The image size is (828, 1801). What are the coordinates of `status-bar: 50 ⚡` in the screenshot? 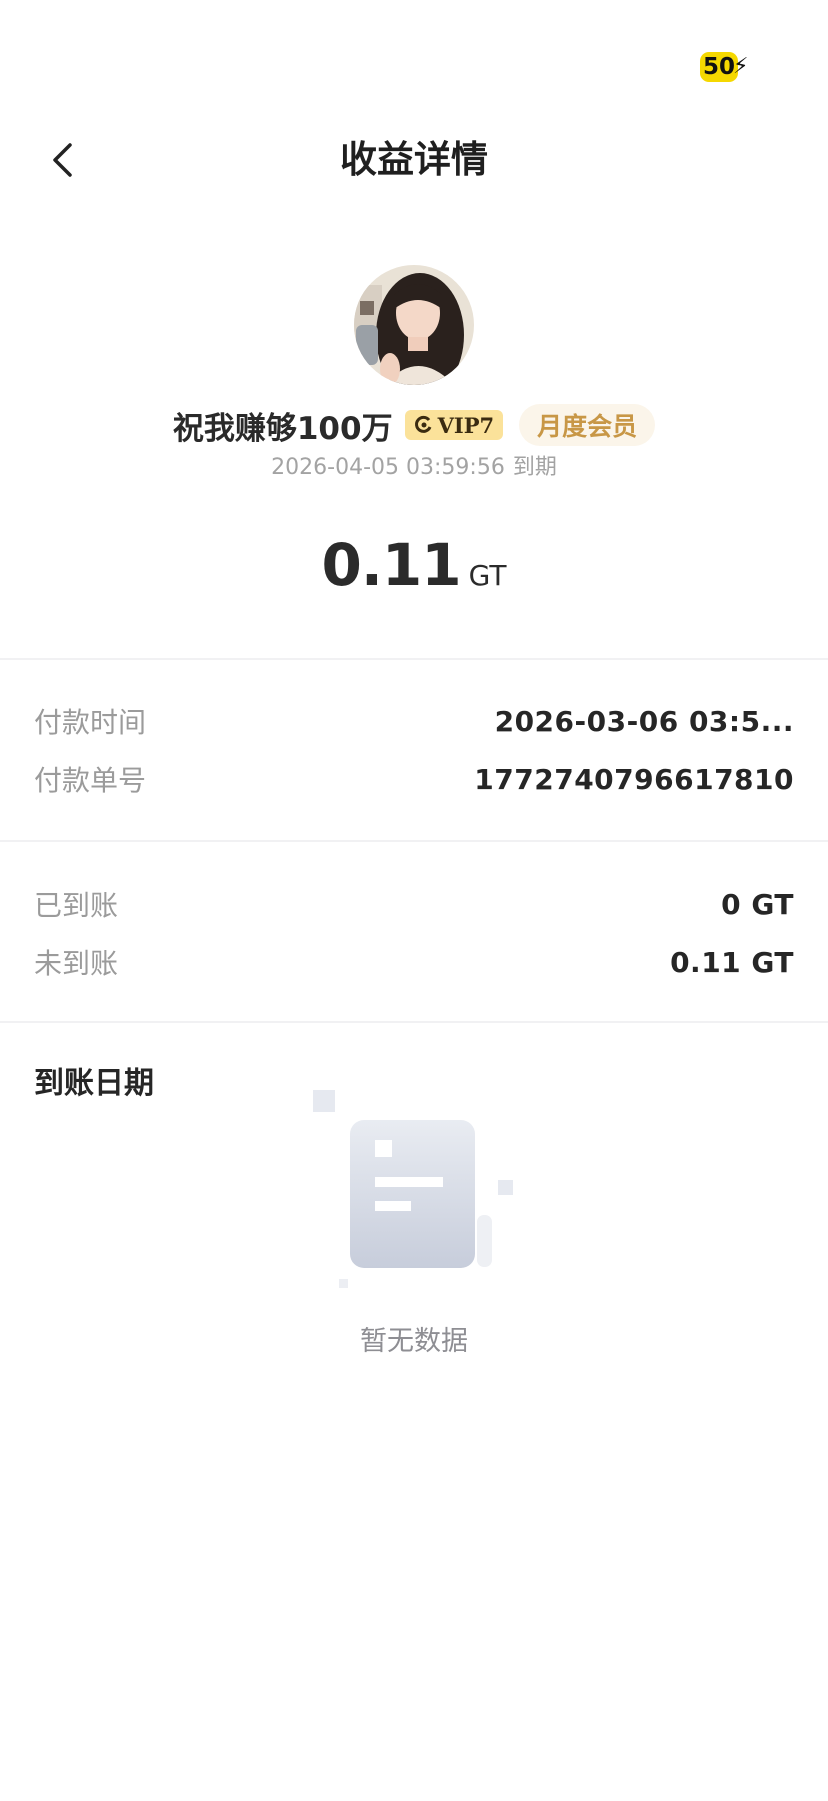 It's located at (414, 55).